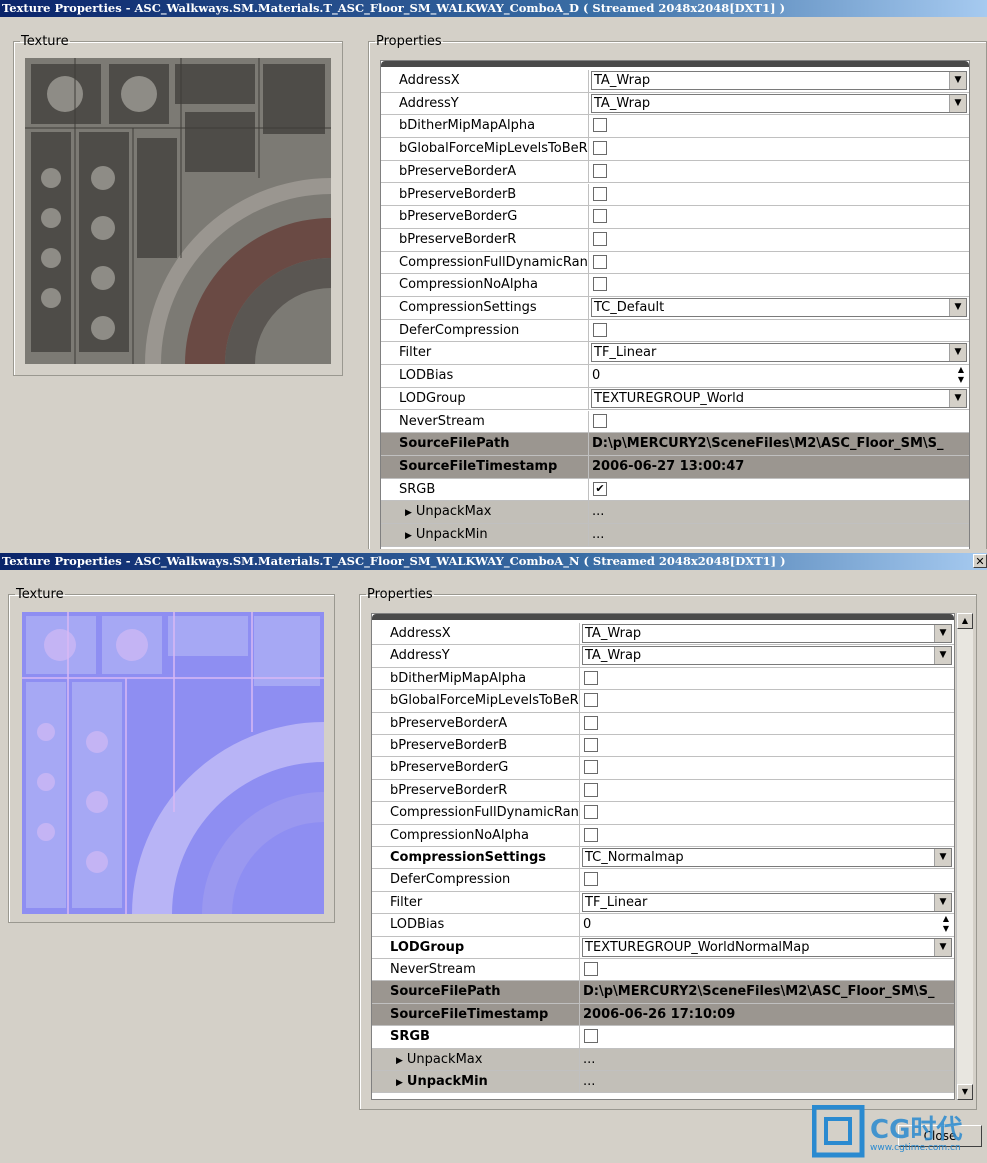 Image resolution: width=987 pixels, height=1163 pixels. Describe the element at coordinates (779, 467) in the screenshot. I see `property-value: 2006-06-27 13:00:47` at that location.